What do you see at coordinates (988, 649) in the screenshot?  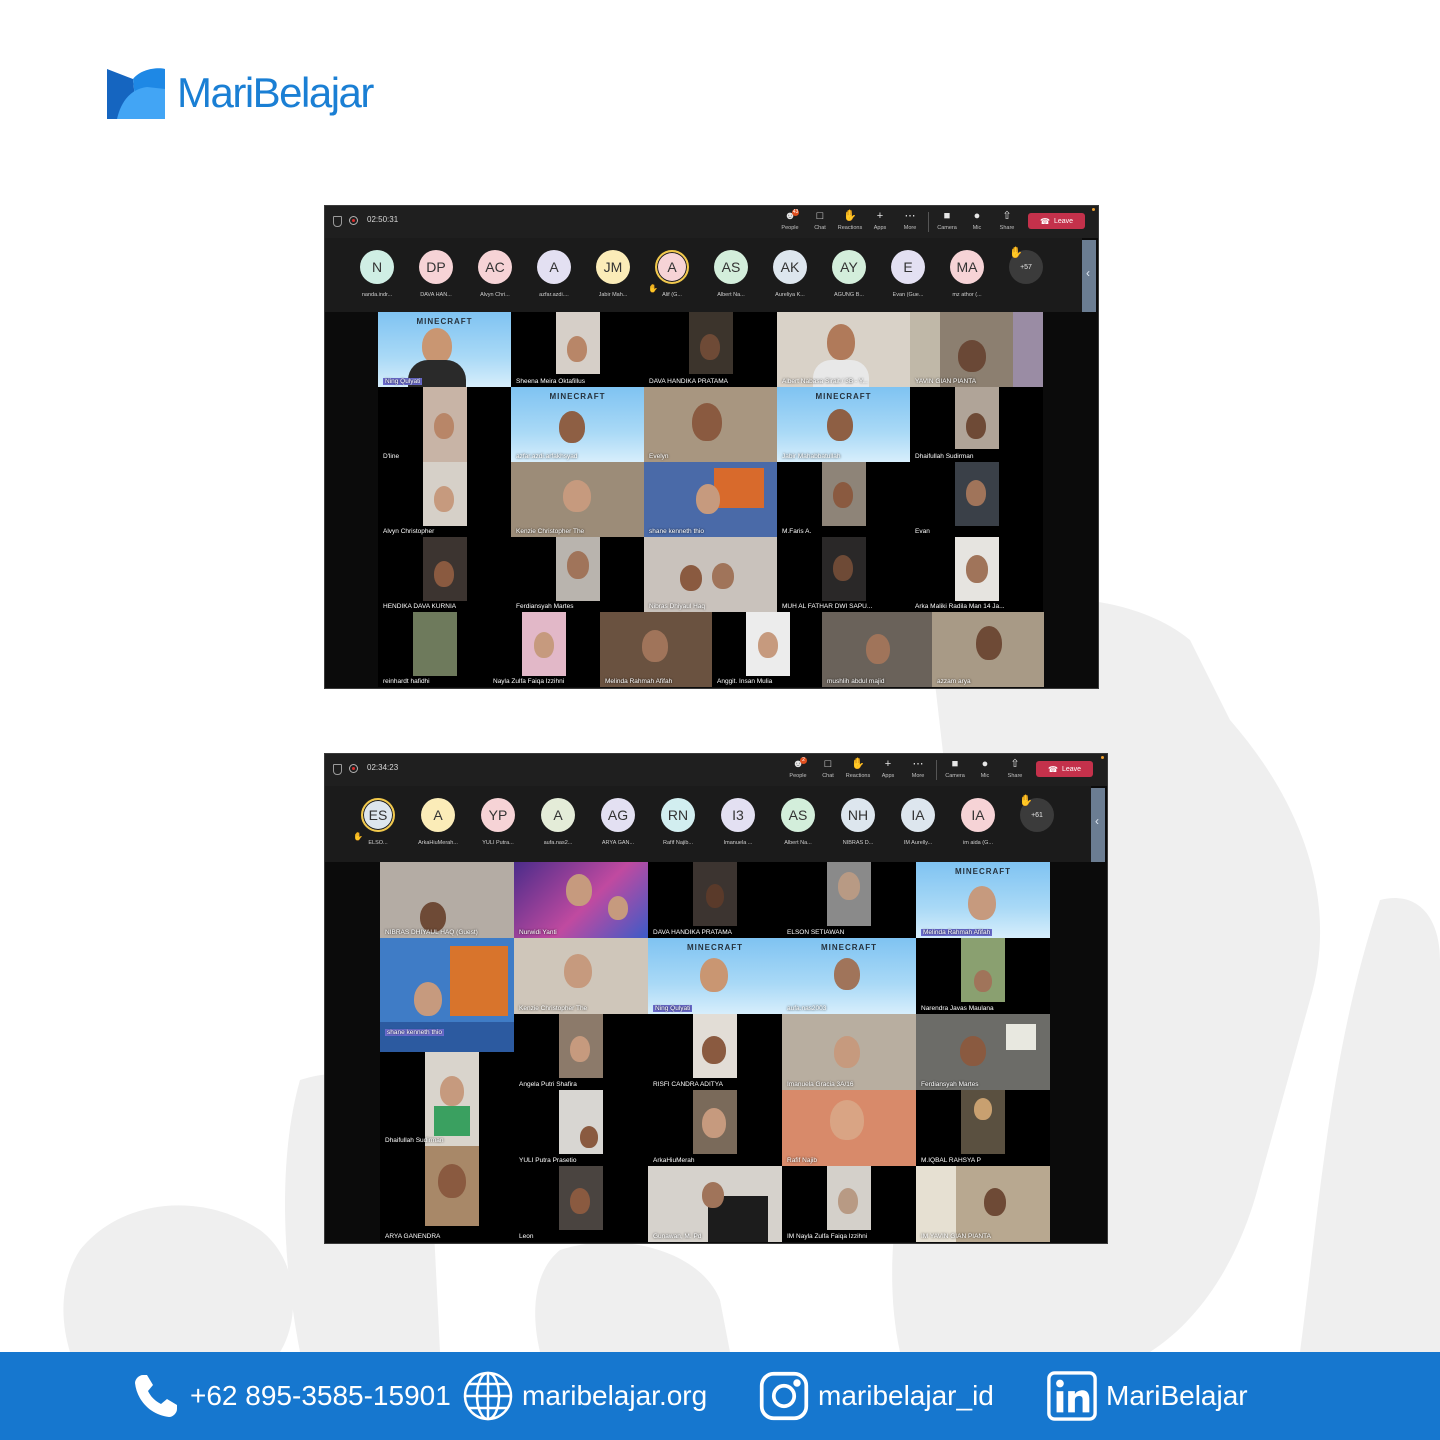 I see `video-tile: azzam arya` at bounding box center [988, 649].